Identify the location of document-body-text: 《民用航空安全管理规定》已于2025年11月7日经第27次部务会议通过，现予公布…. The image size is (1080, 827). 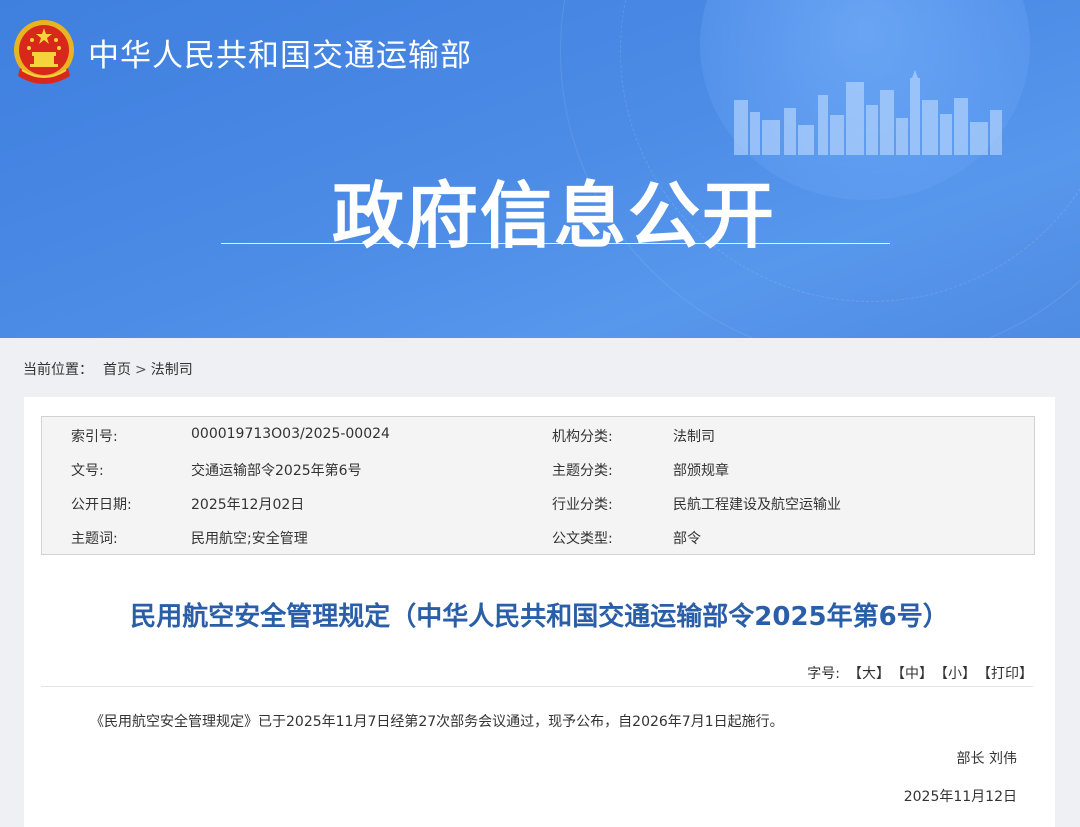
(437, 722).